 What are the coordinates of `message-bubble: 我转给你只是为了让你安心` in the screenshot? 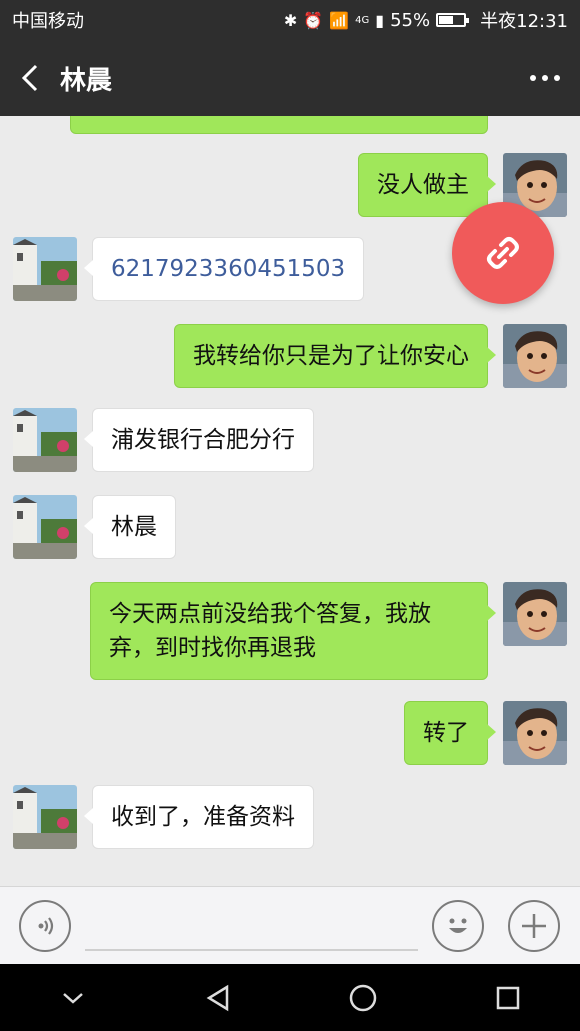 It's located at (335, 356).